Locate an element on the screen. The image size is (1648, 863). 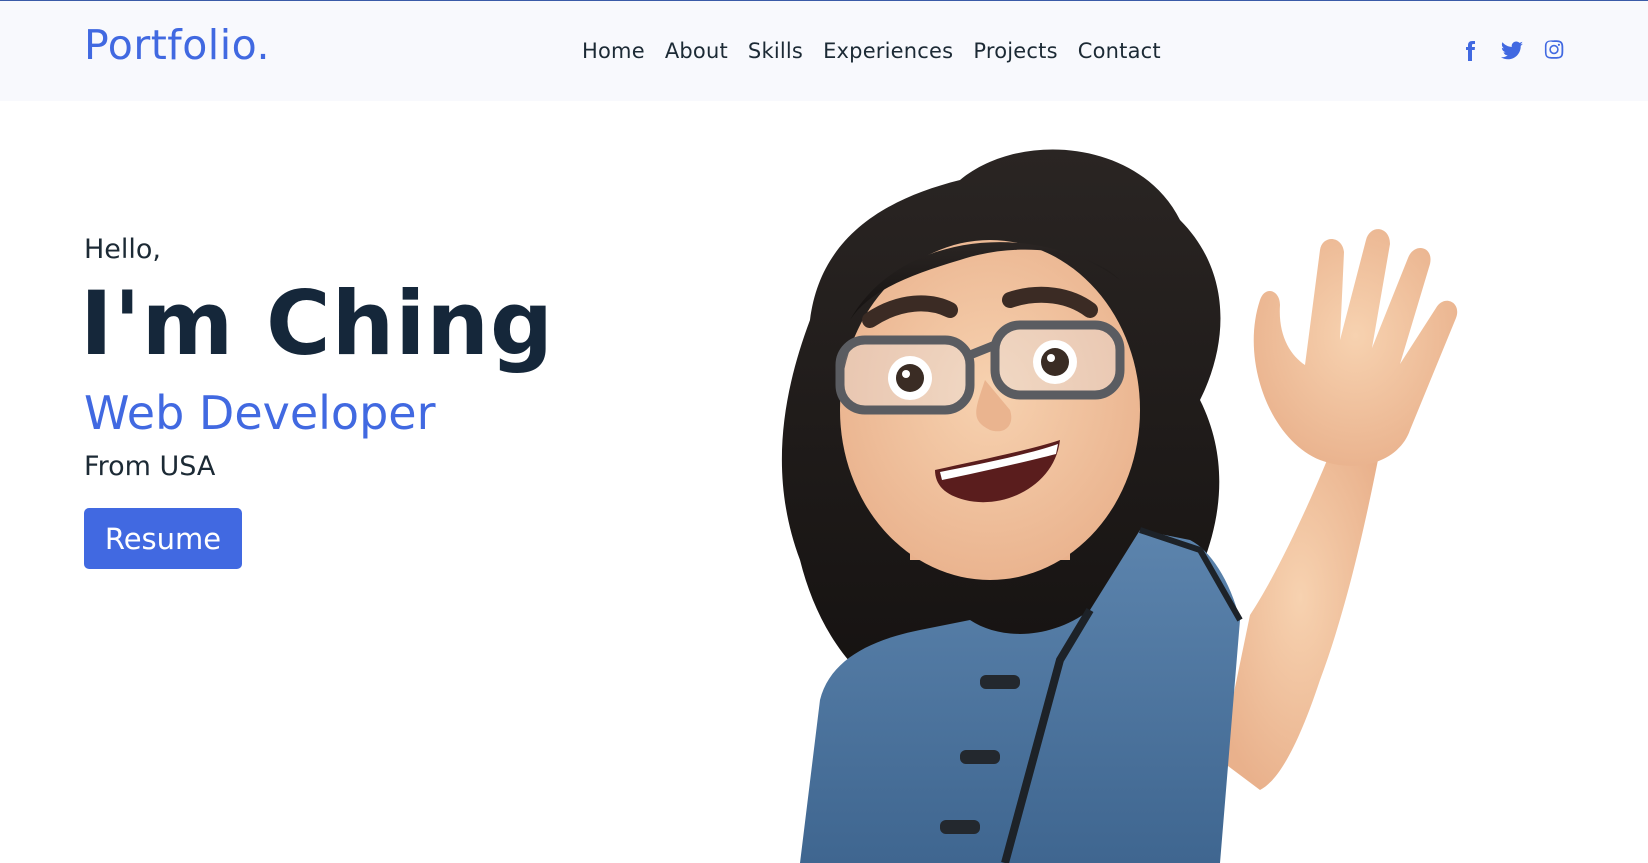
resume-button: Resume is located at coordinates (163, 538).